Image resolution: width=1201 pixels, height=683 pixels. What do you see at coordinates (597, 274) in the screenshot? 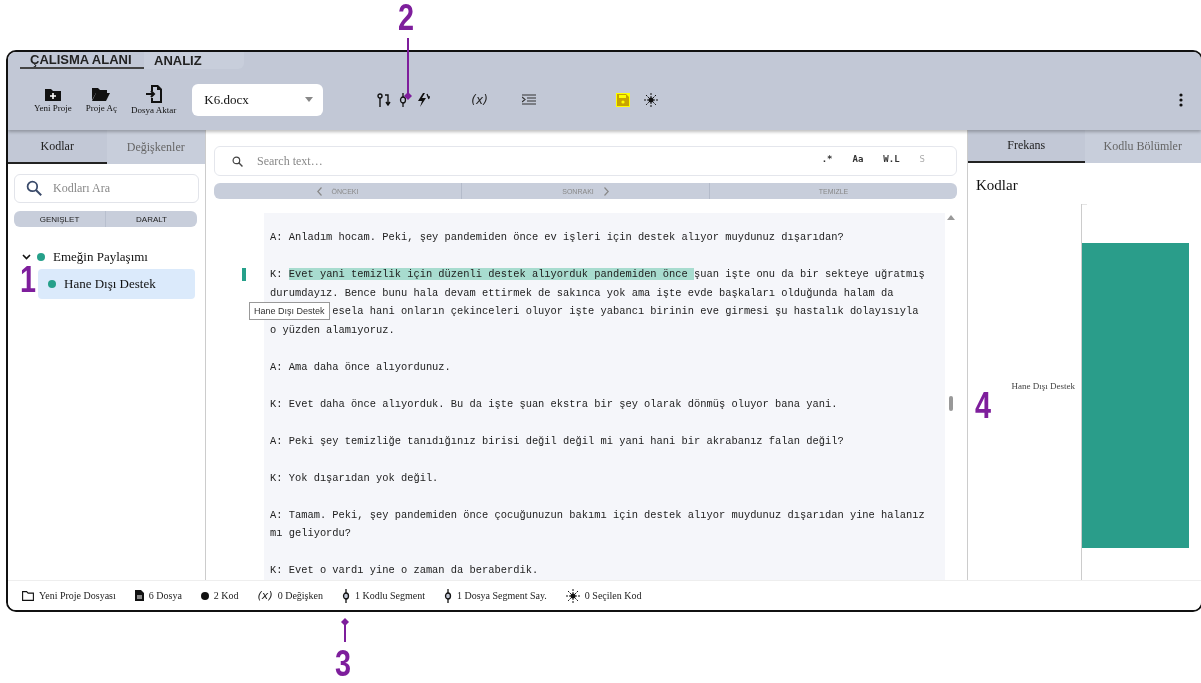
I see `transcript-line: K: Evet yani temizlik için düzenli destek alıyorduk pandemiden önce şuan işte onu da bir sekteye uğratmış` at bounding box center [597, 274].